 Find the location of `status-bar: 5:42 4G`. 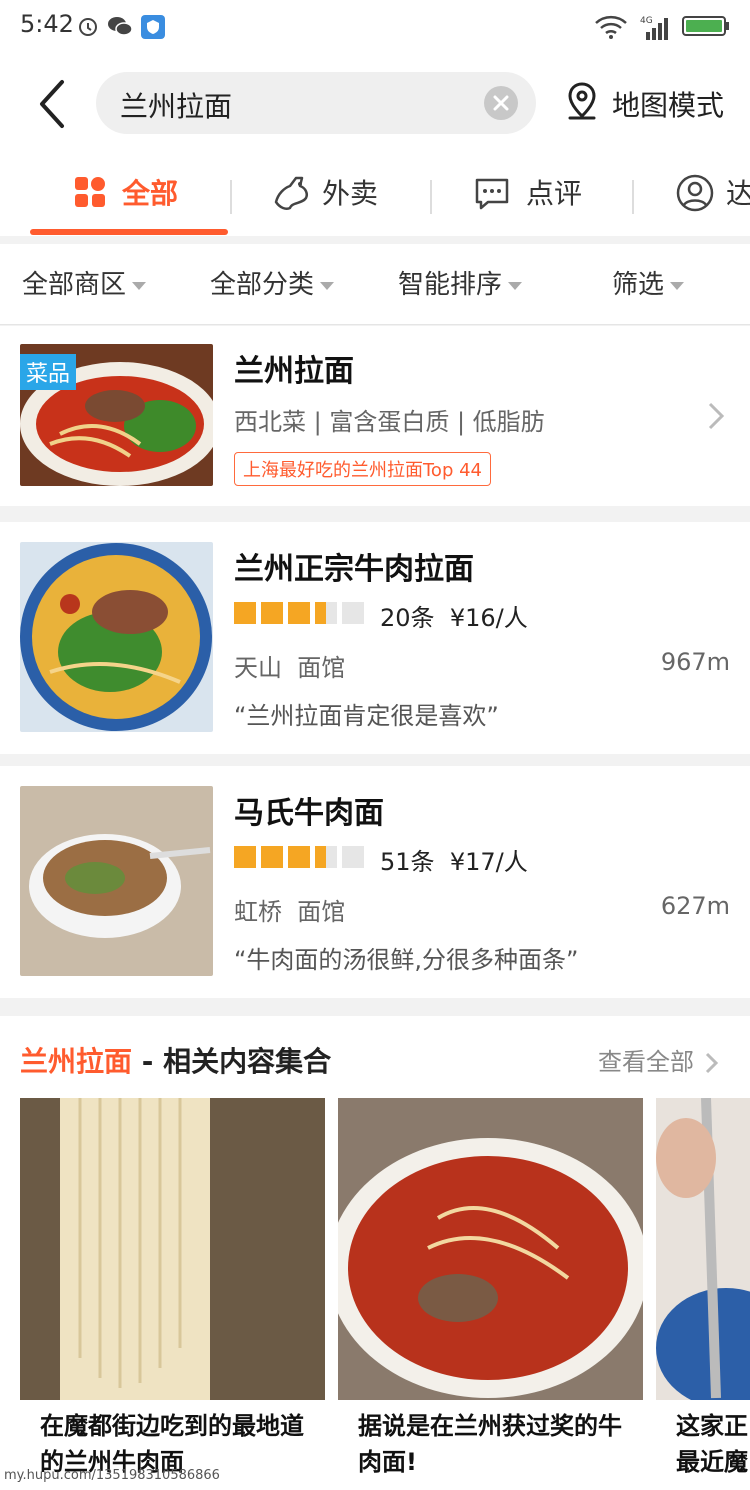

status-bar: 5:42 4G is located at coordinates (375, 28).